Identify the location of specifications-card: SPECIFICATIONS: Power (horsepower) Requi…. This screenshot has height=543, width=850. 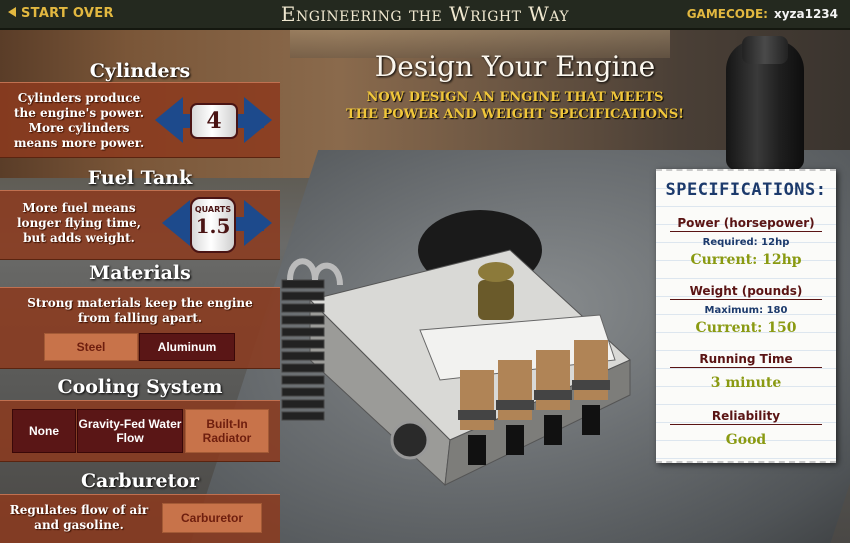
(746, 316).